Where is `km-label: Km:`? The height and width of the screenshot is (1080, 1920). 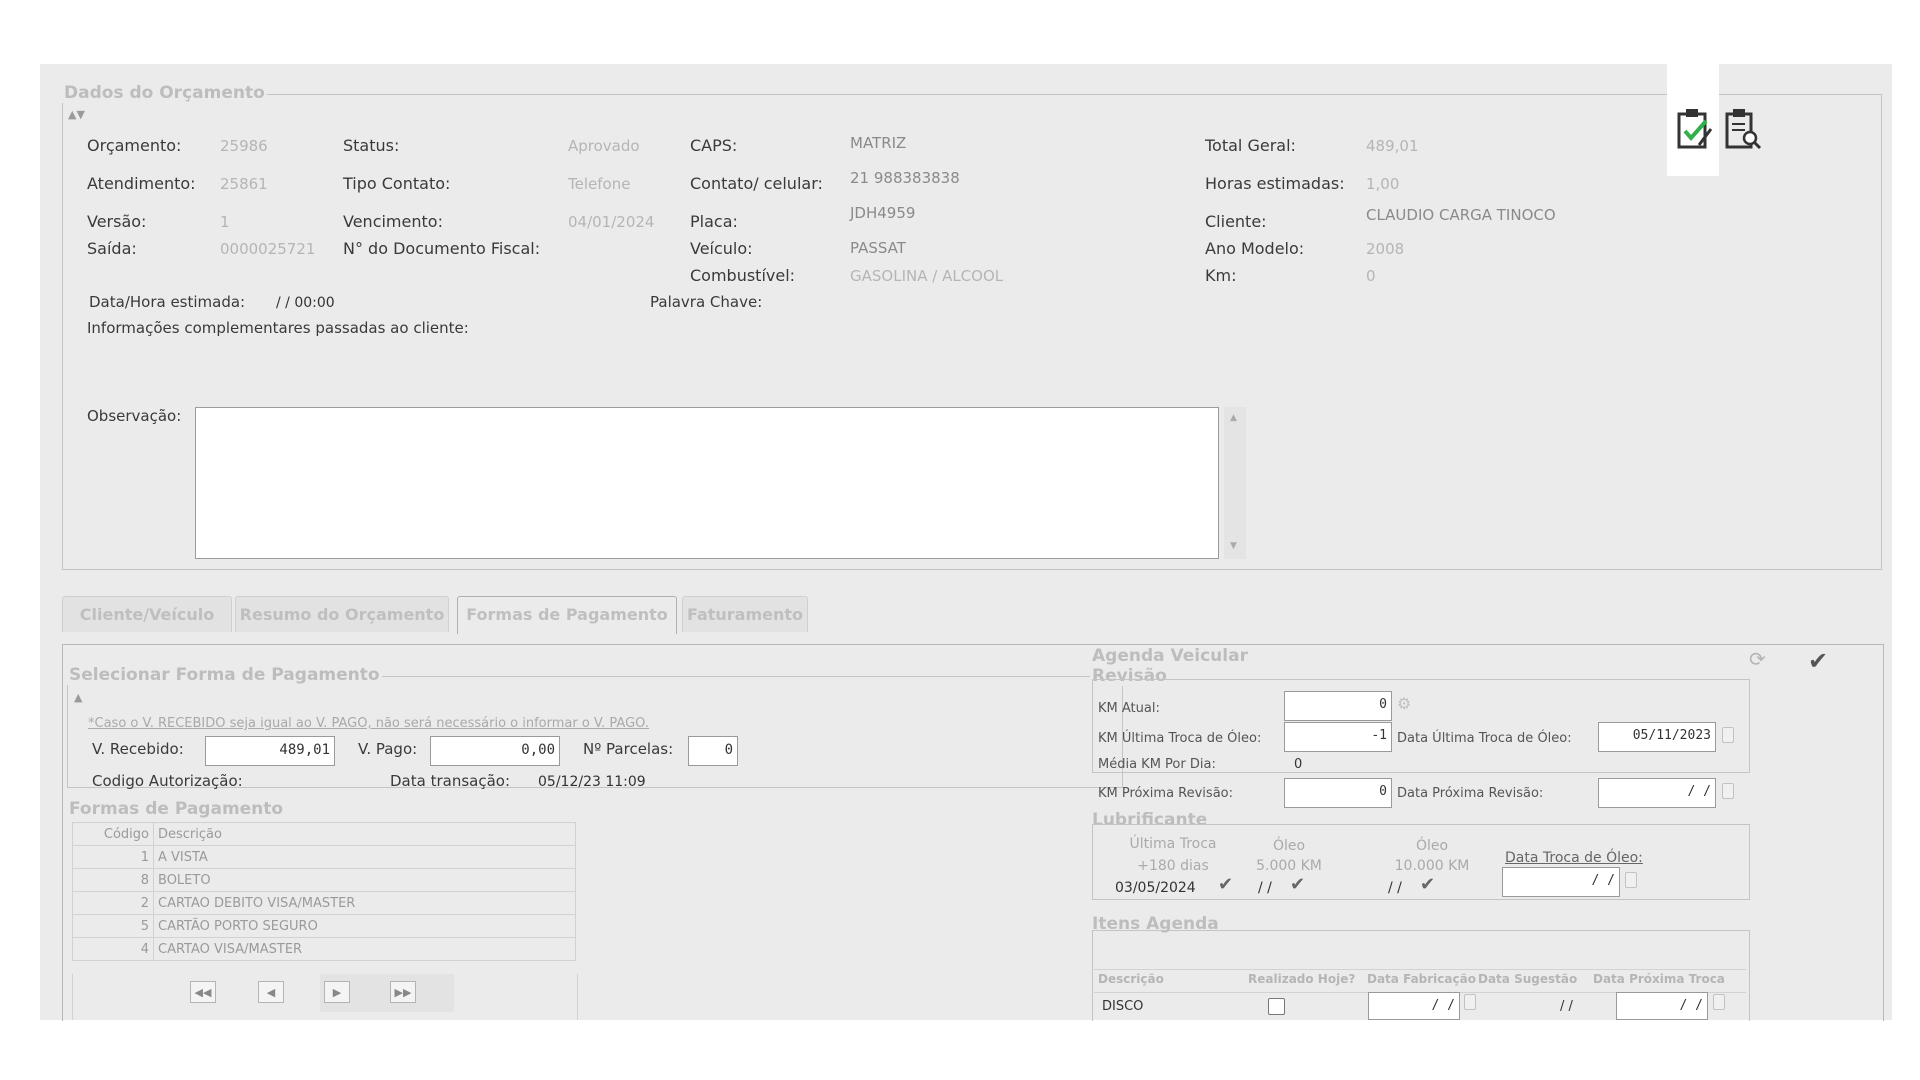
km-label: Km: is located at coordinates (1221, 275).